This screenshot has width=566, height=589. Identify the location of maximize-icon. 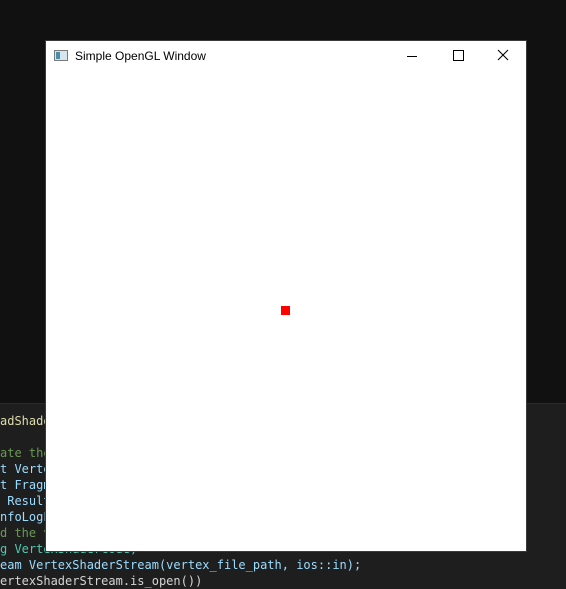
(458, 55).